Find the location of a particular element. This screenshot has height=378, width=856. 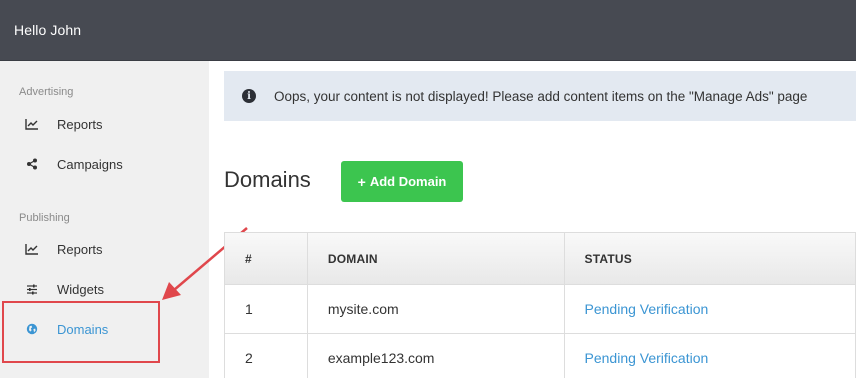

sidebar-item-label: Widgets is located at coordinates (80, 289).